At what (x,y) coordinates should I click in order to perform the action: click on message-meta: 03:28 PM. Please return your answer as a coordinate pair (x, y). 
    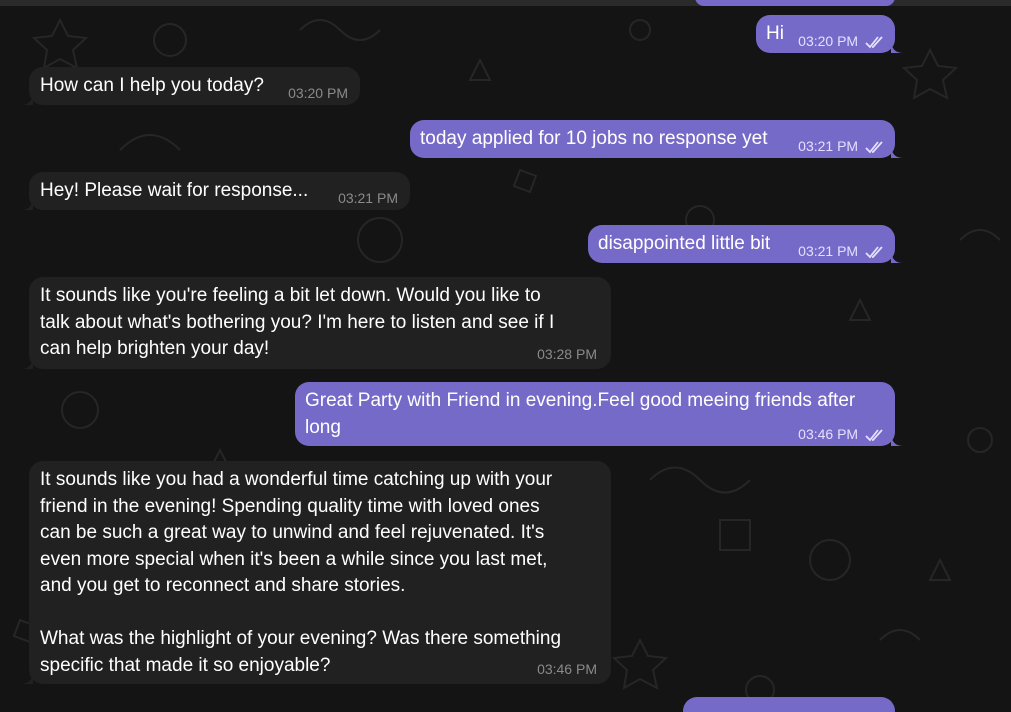
    Looking at the image, I should click on (567, 354).